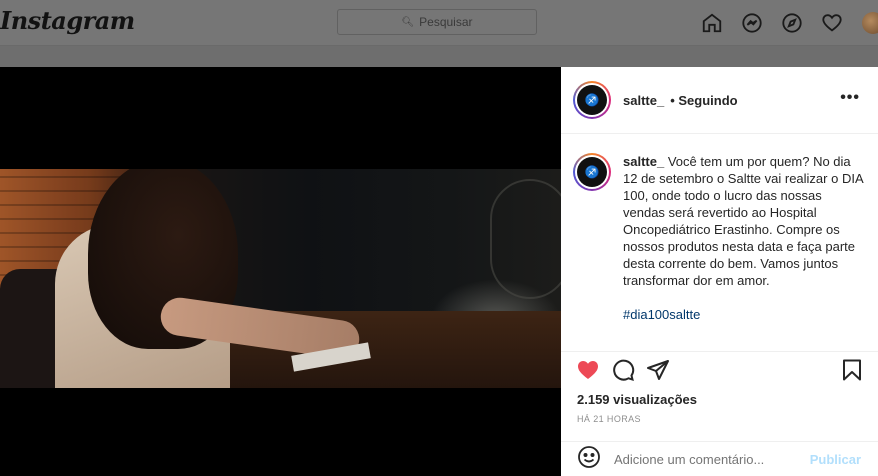  Describe the element at coordinates (623, 372) in the screenshot. I see `comment-icon` at that location.